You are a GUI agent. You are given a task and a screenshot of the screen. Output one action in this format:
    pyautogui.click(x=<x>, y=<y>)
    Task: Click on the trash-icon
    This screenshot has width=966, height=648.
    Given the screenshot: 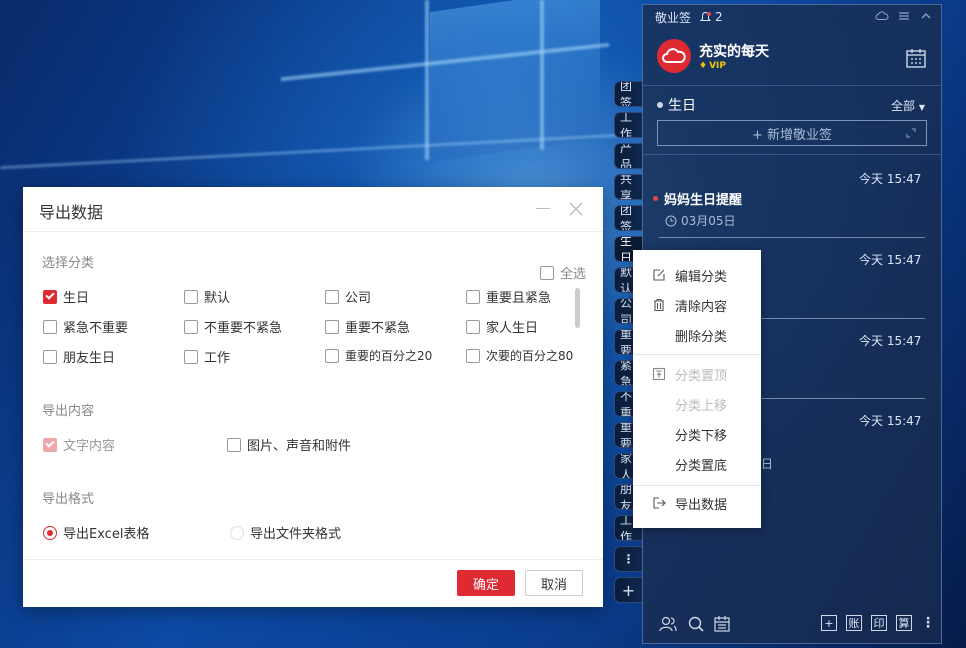 What is the action you would take?
    pyautogui.click(x=659, y=305)
    